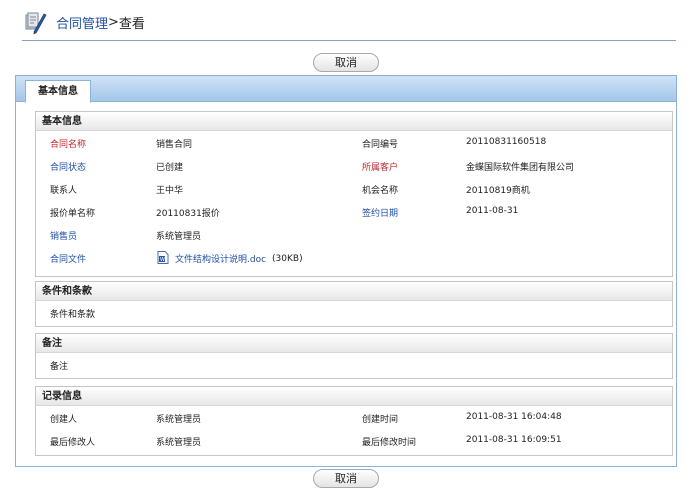  Describe the element at coordinates (64, 237) in the screenshot. I see `label-salesperson: 销售员` at that location.